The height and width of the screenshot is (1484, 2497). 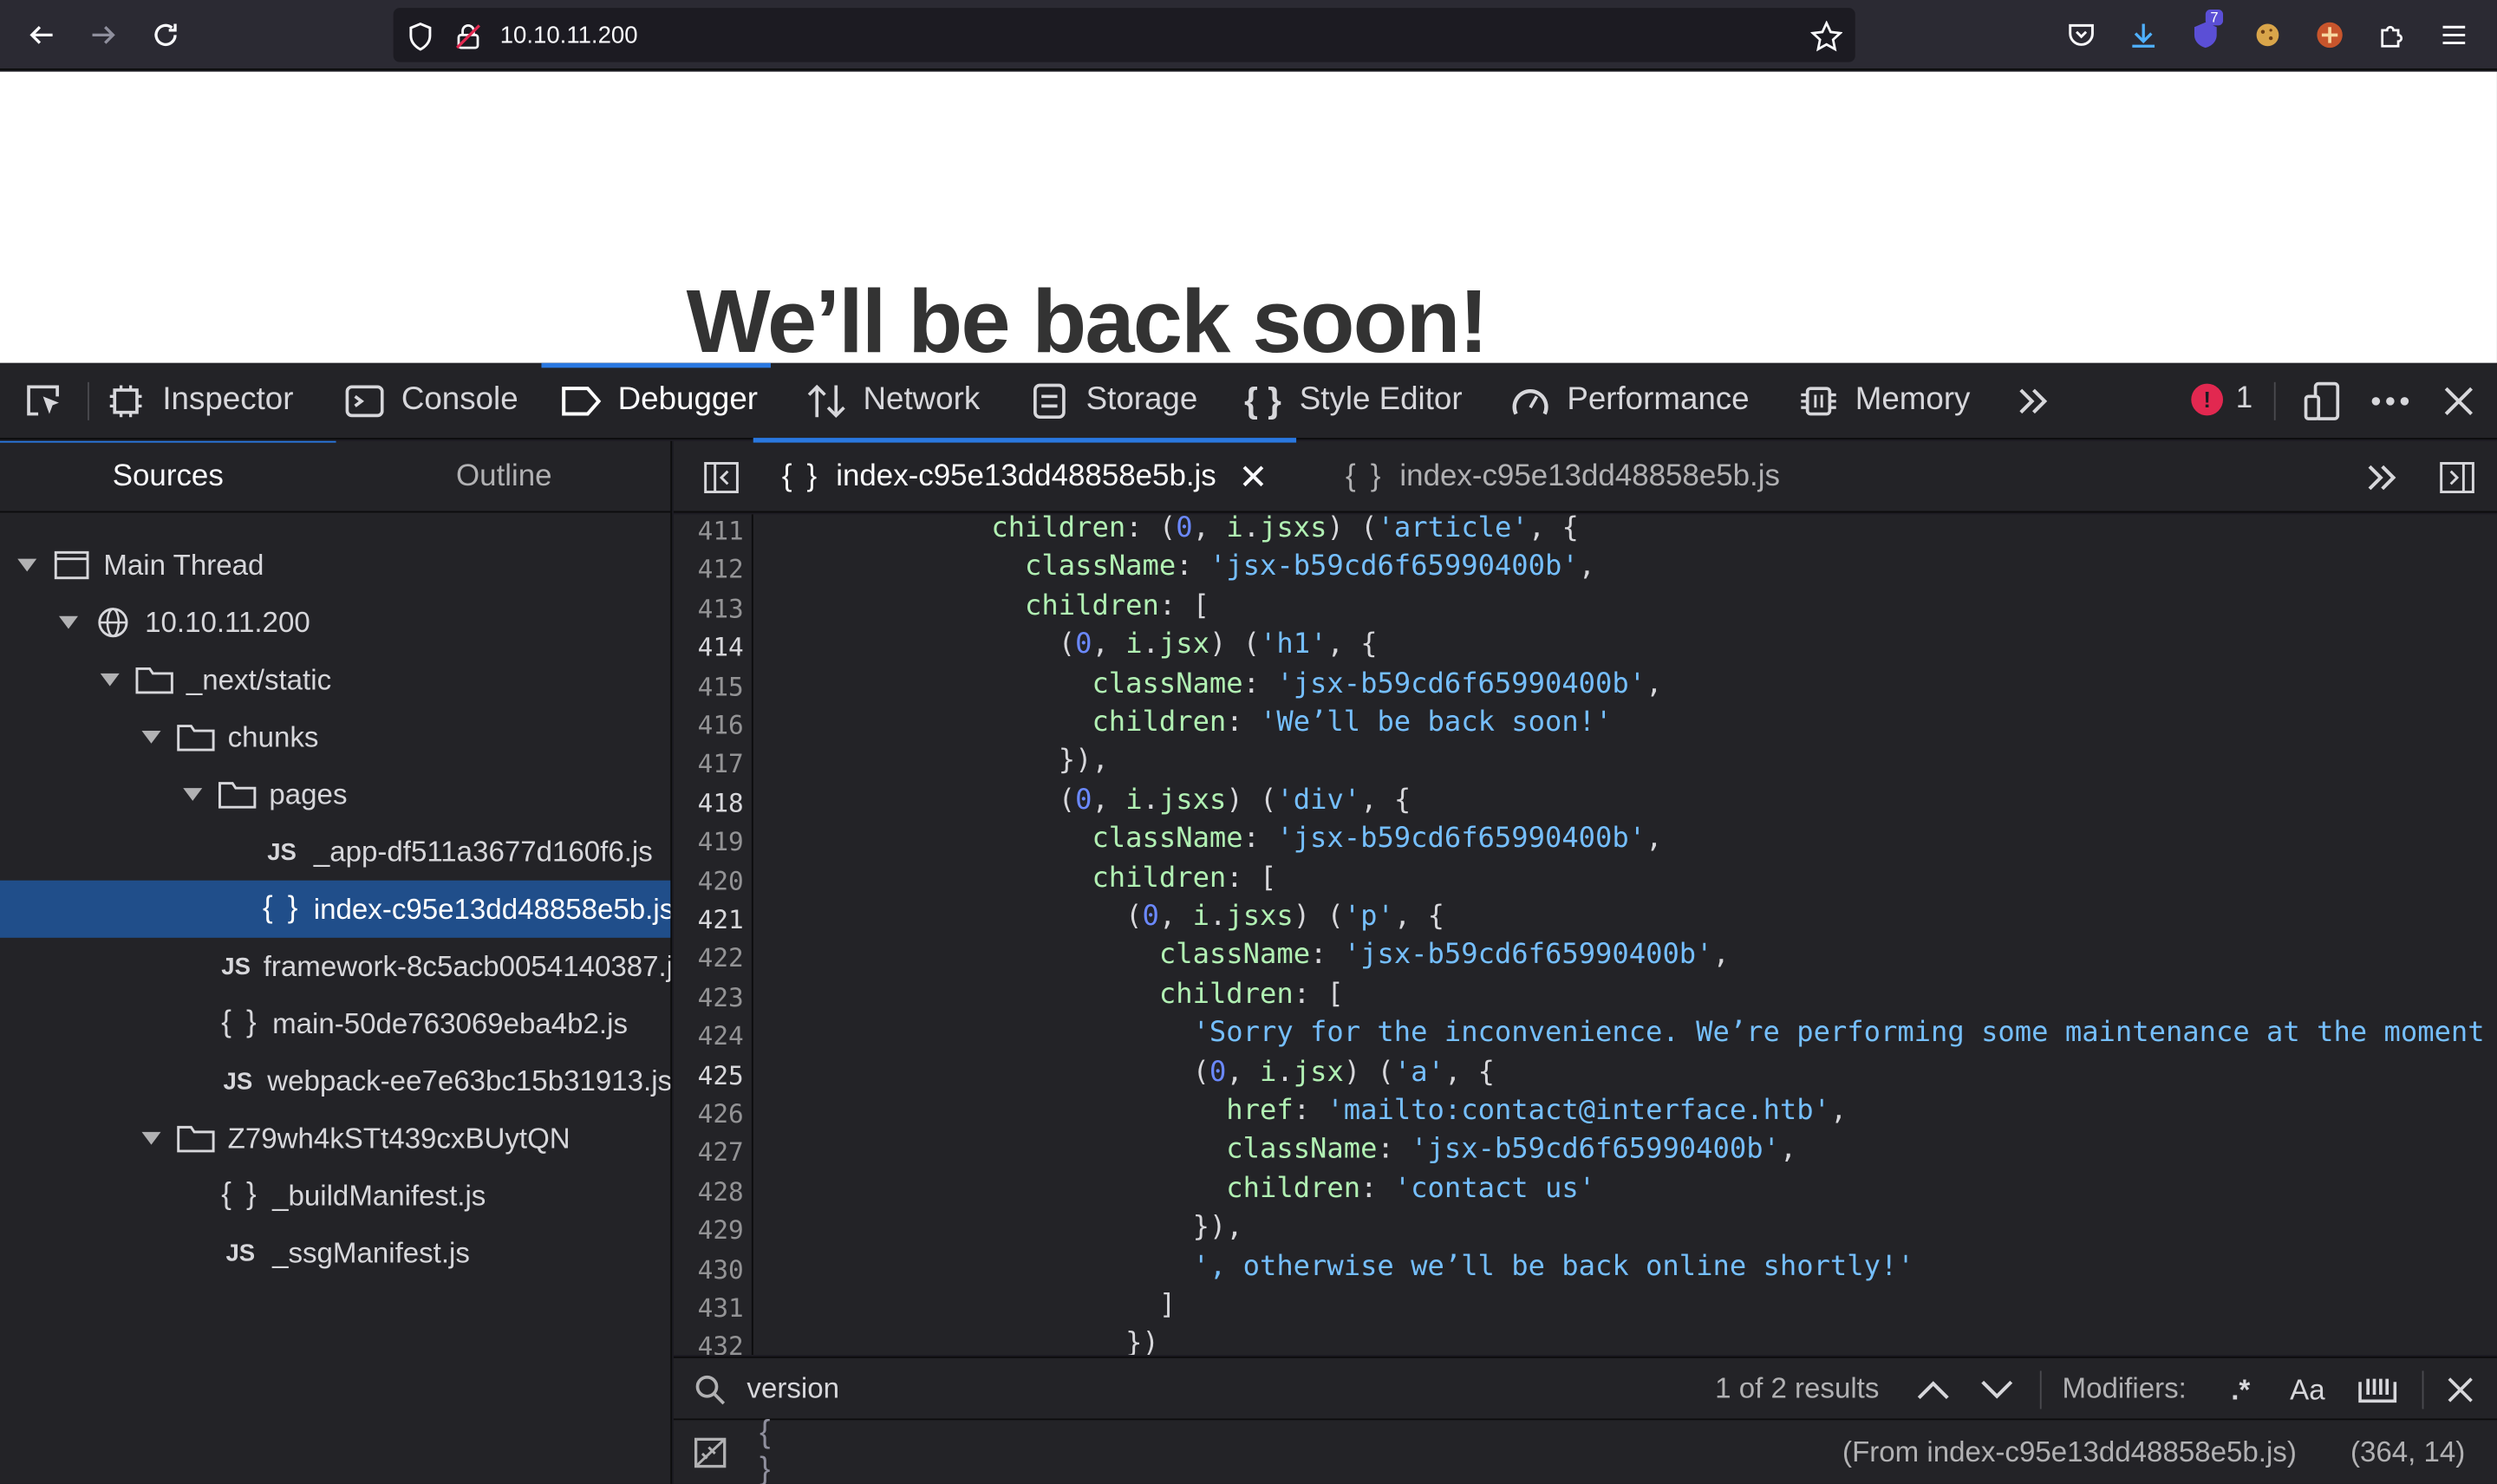 What do you see at coordinates (2240, 1390) in the screenshot?
I see `regex-toggle: .*` at bounding box center [2240, 1390].